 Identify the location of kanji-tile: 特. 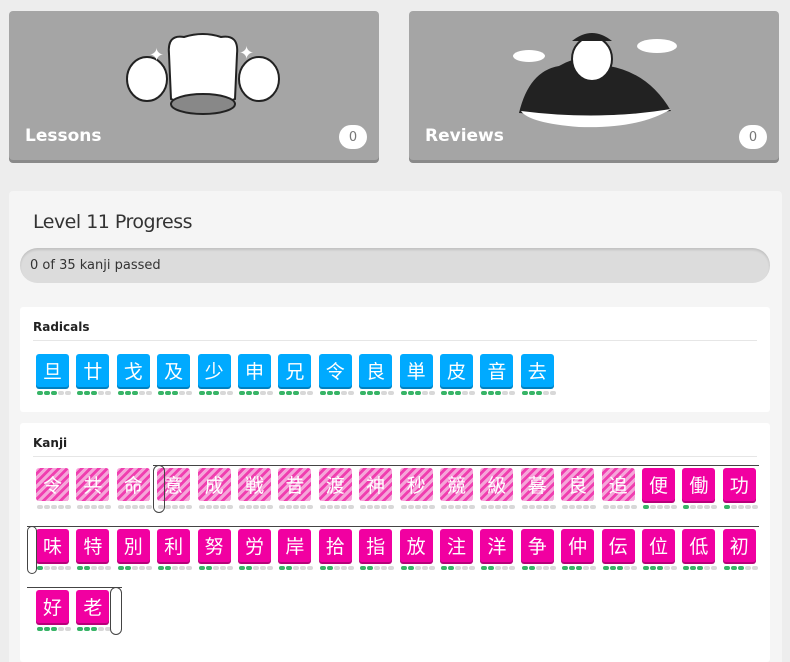
(93, 545).